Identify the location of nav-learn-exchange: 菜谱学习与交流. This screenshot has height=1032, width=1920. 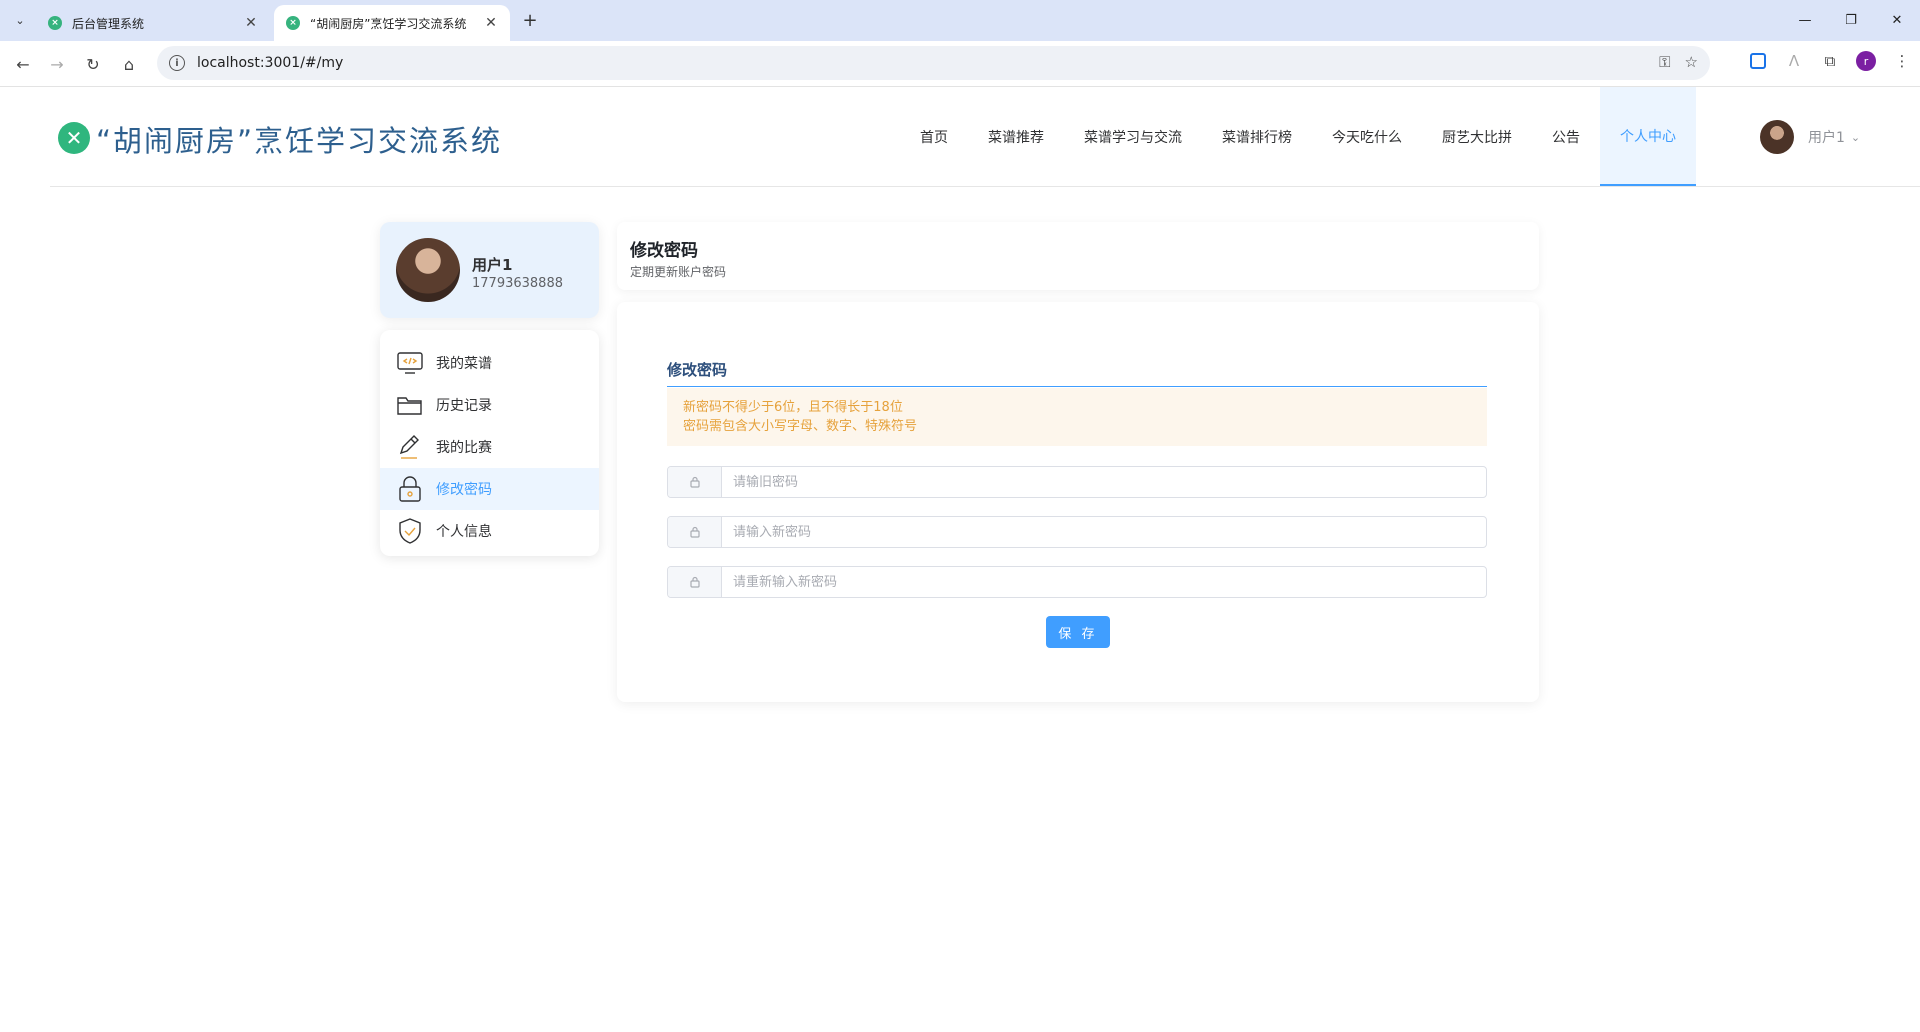
(1133, 136).